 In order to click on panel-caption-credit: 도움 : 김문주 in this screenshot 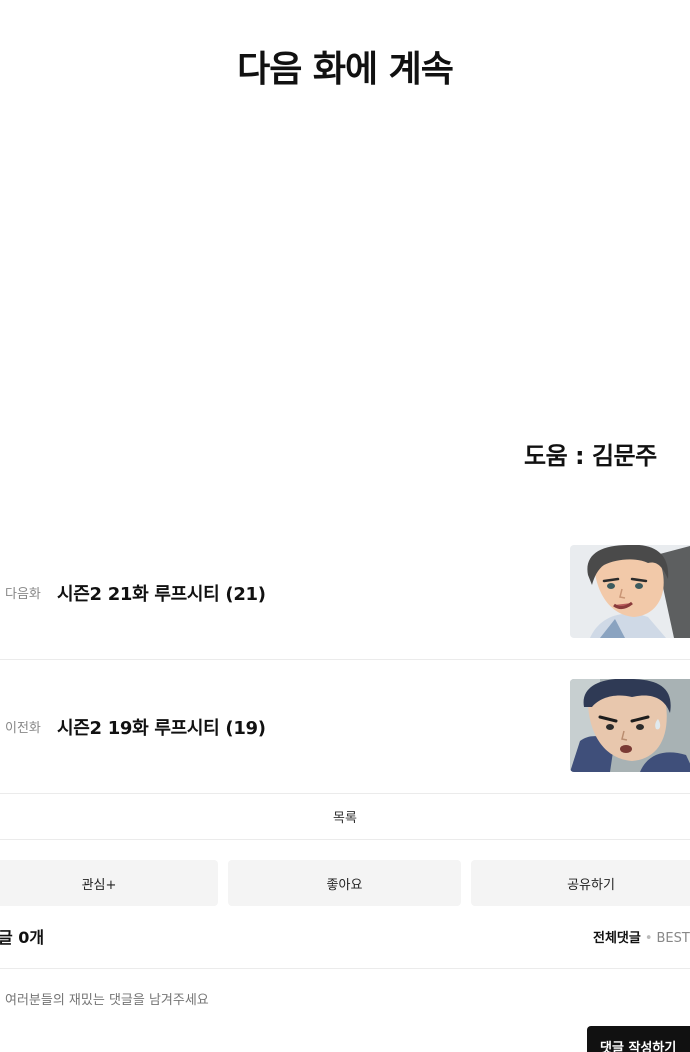, I will do `click(590, 456)`.